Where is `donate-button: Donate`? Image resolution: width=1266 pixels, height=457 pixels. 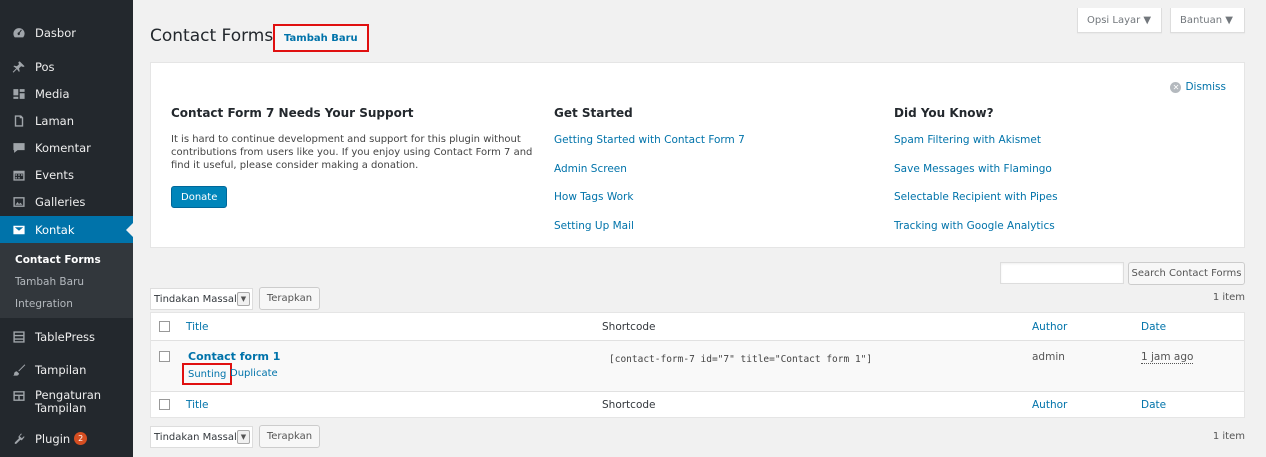 donate-button: Donate is located at coordinates (199, 197).